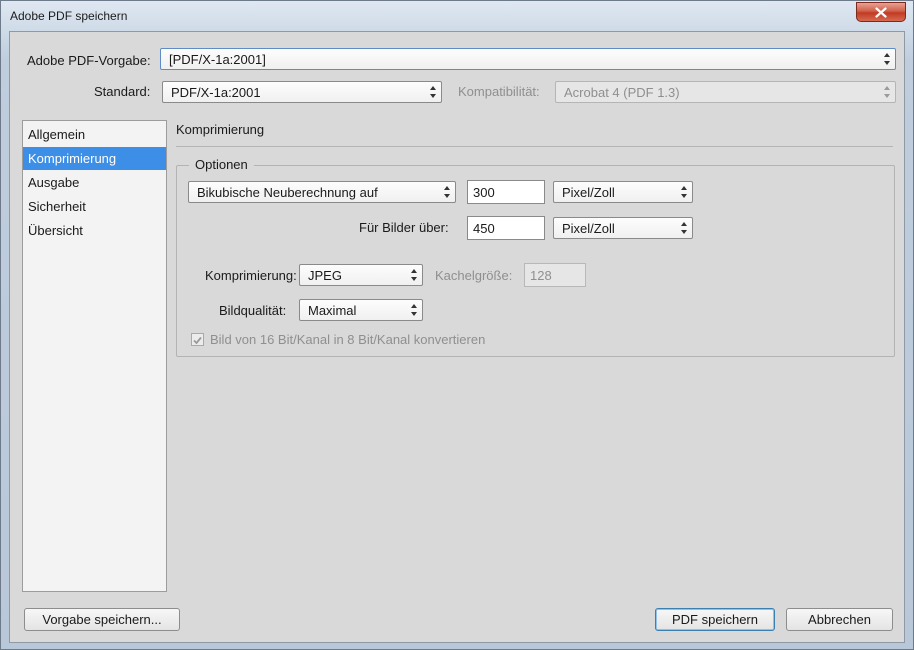 This screenshot has height=650, width=914. What do you see at coordinates (55, 230) in the screenshot?
I see `sidebar-item-label: Übersicht` at bounding box center [55, 230].